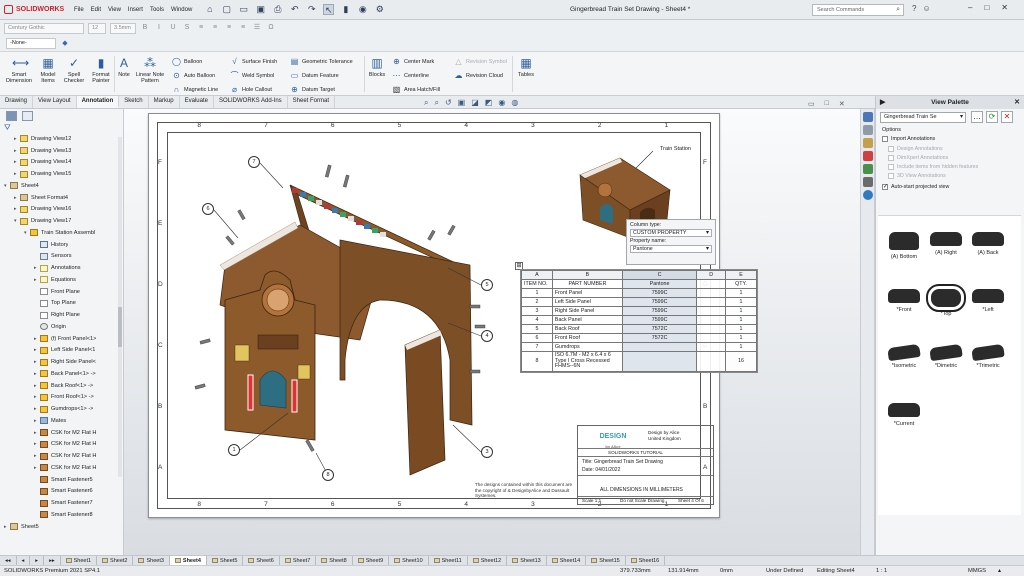 This screenshot has width=1024, height=576. Describe the element at coordinates (977, 571) in the screenshot. I see `status-units: MMGS` at that location.